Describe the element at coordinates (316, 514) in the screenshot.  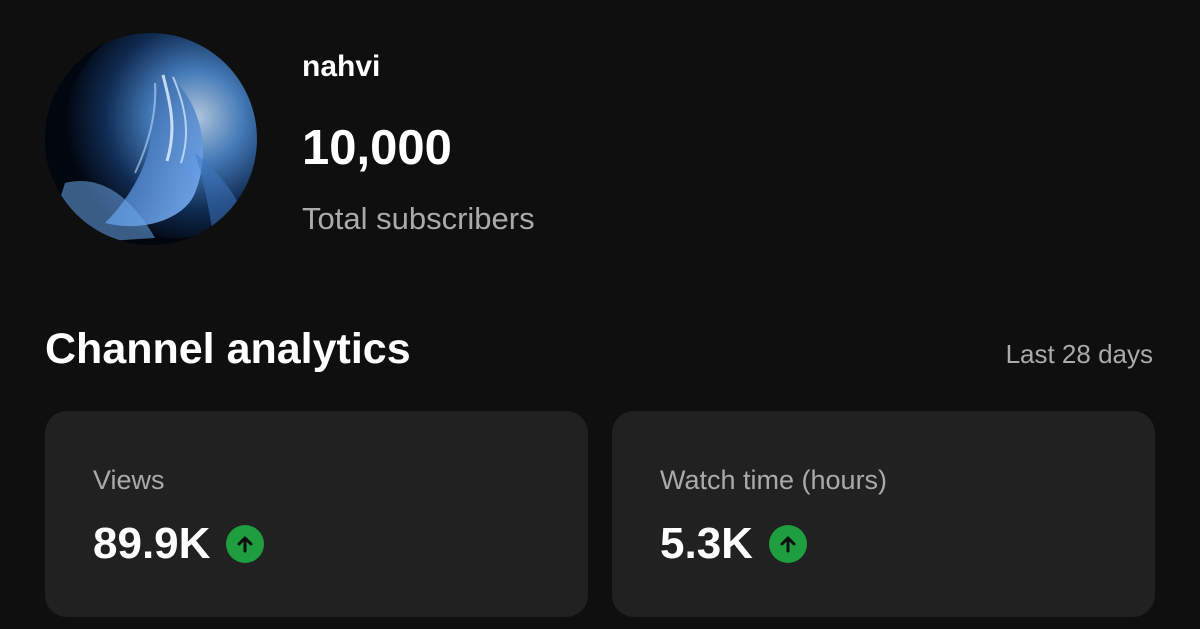
I see `views-card: Views 89.9K` at that location.